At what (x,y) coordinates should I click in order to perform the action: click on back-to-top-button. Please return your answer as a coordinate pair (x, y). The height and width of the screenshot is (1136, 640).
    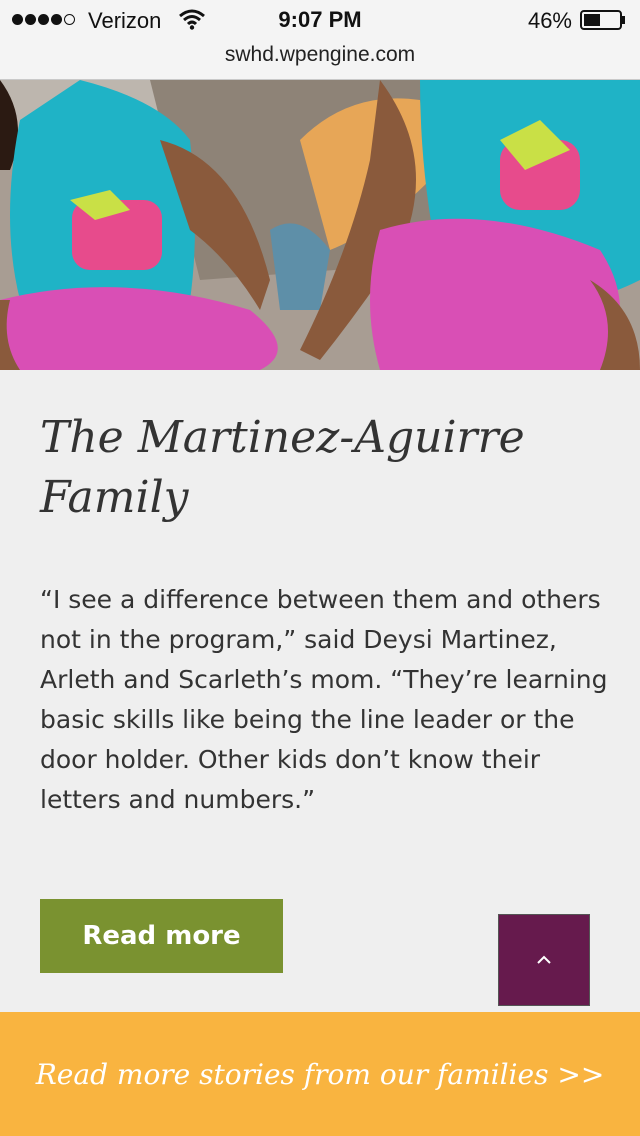
    Looking at the image, I should click on (544, 960).